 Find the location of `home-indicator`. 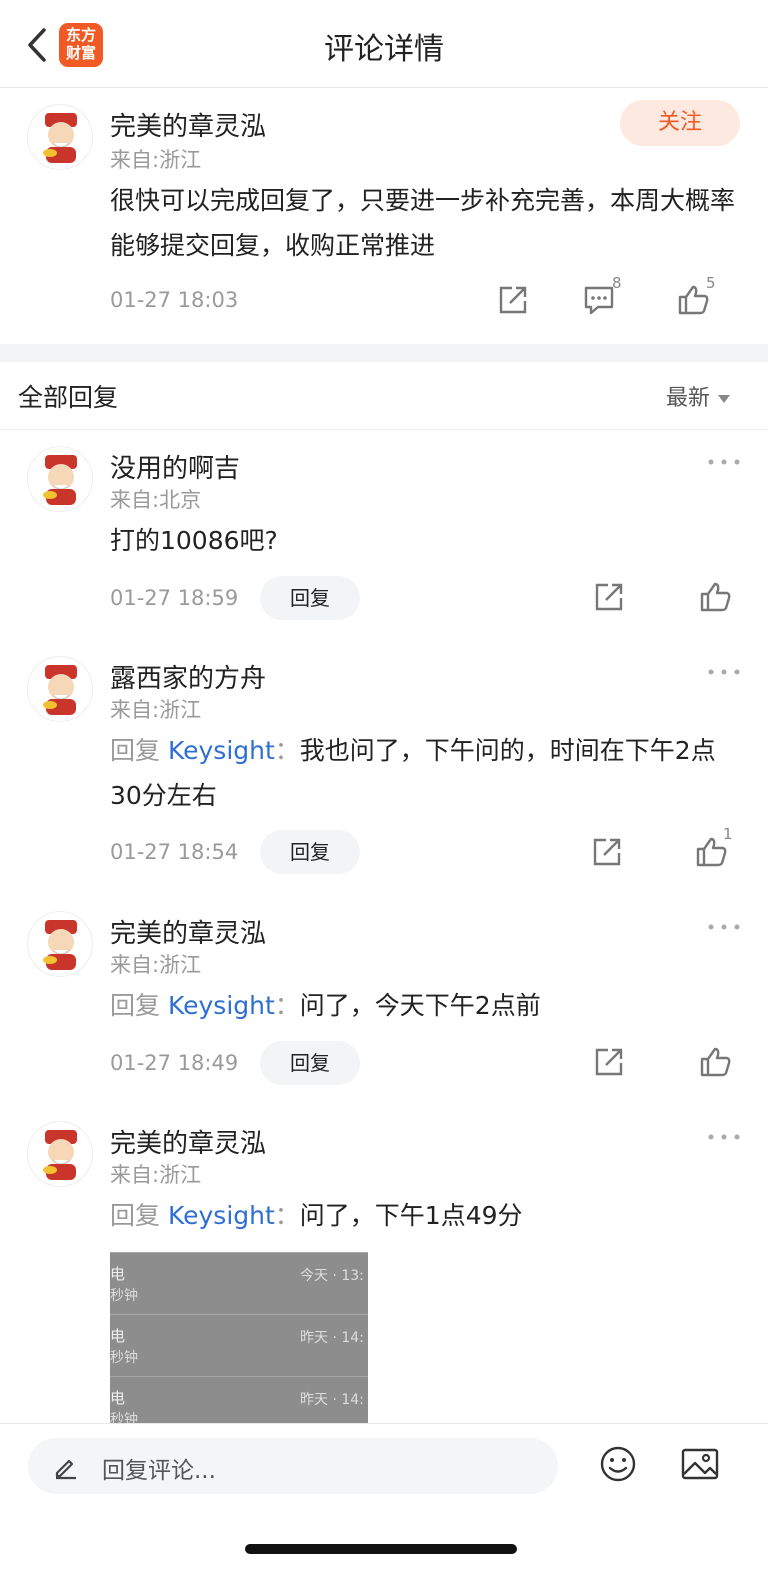

home-indicator is located at coordinates (381, 1549).